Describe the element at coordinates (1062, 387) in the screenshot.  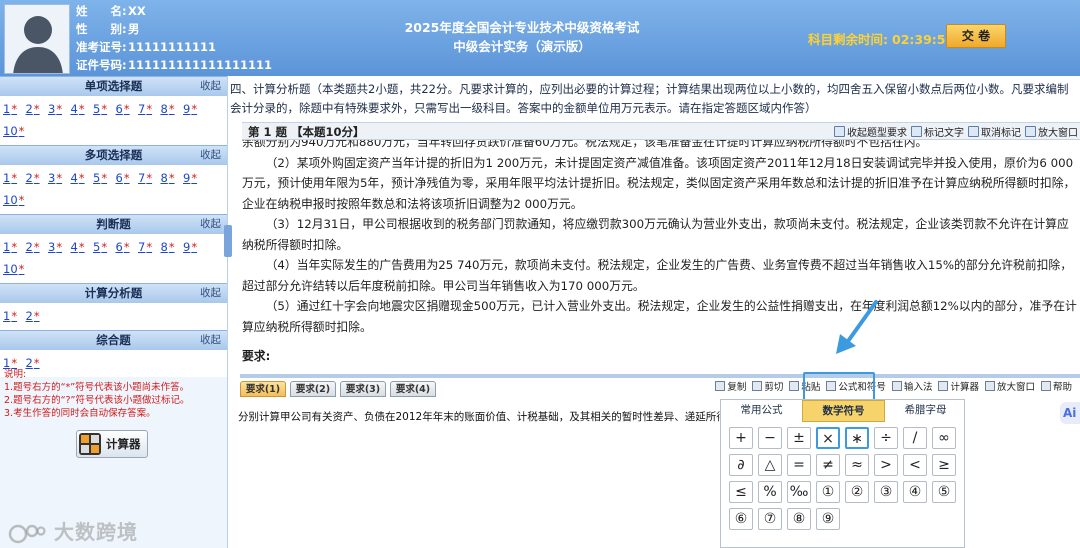
I see `help-label: 帮助` at that location.